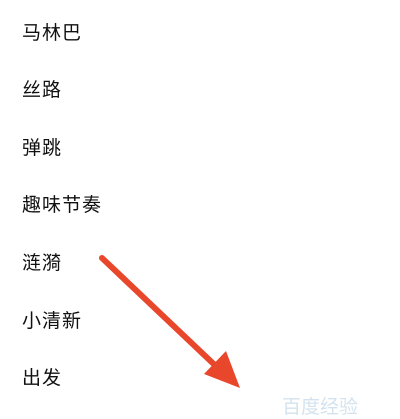 The width and height of the screenshot is (400, 419). I want to click on list-item-label: 出发, so click(42, 377).